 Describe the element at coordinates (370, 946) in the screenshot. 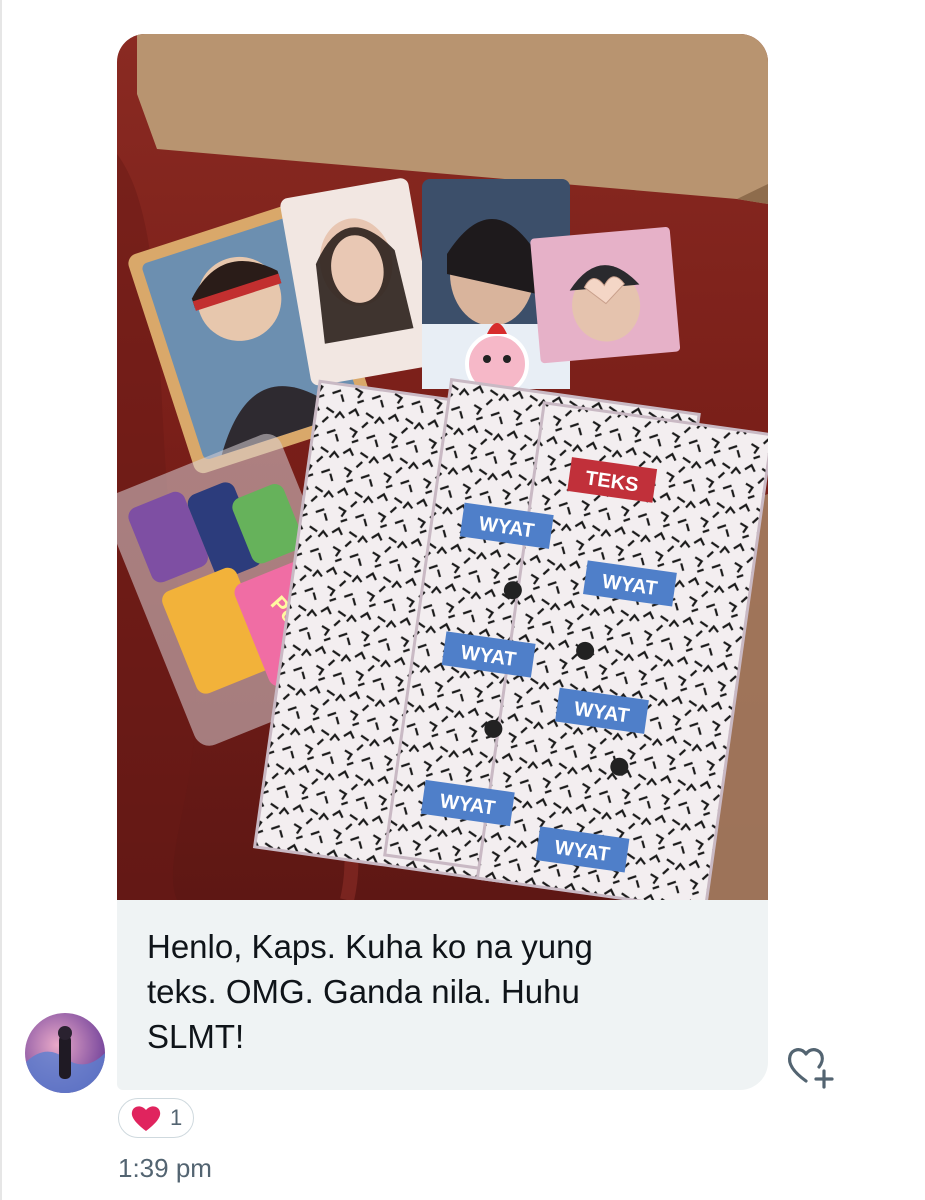

I see `message-line: Henlo, Kaps. Kuha ko na yung` at that location.